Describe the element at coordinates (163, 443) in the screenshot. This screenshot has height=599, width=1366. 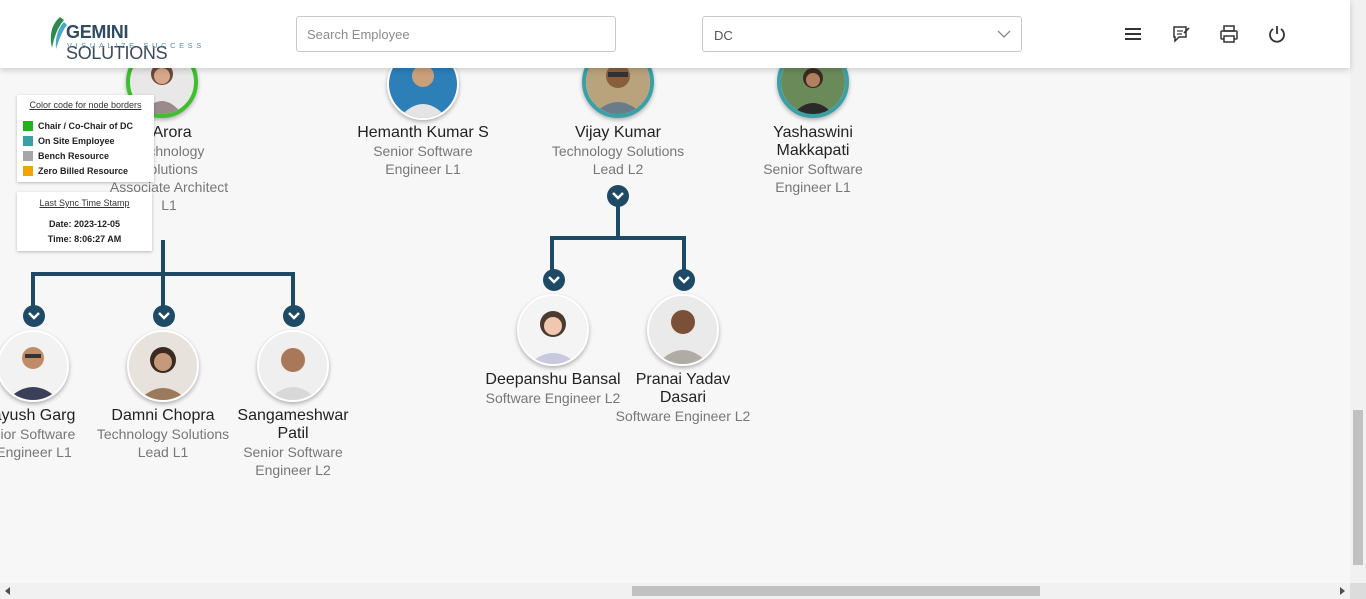
I see `employee-role: Technology Solutions Lead L1` at that location.